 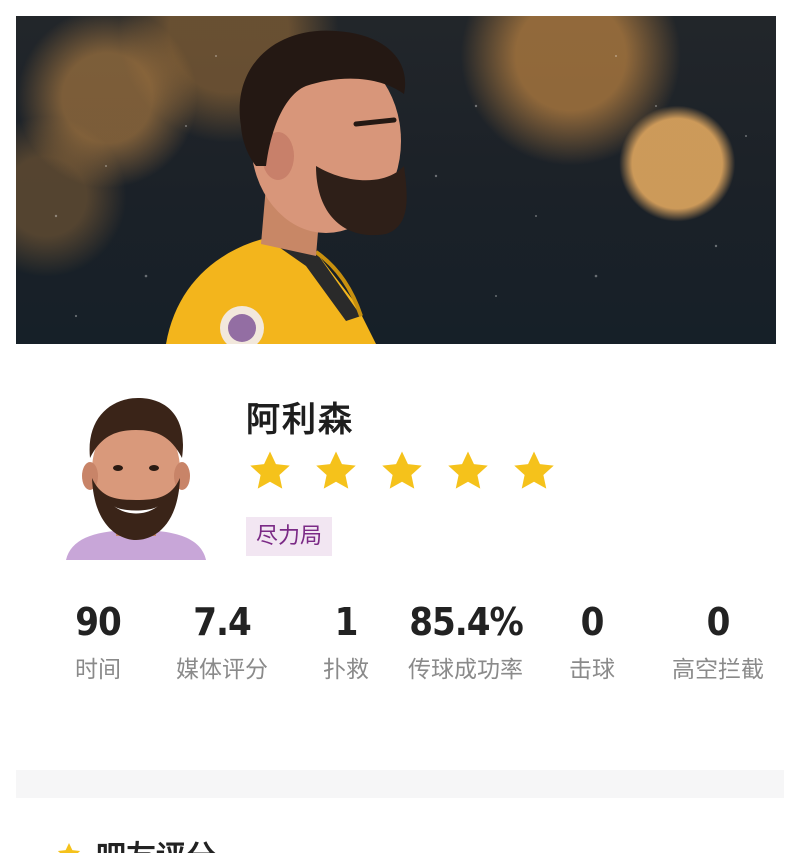 What do you see at coordinates (466, 622) in the screenshot?
I see `stat-value: 85.4%` at bounding box center [466, 622].